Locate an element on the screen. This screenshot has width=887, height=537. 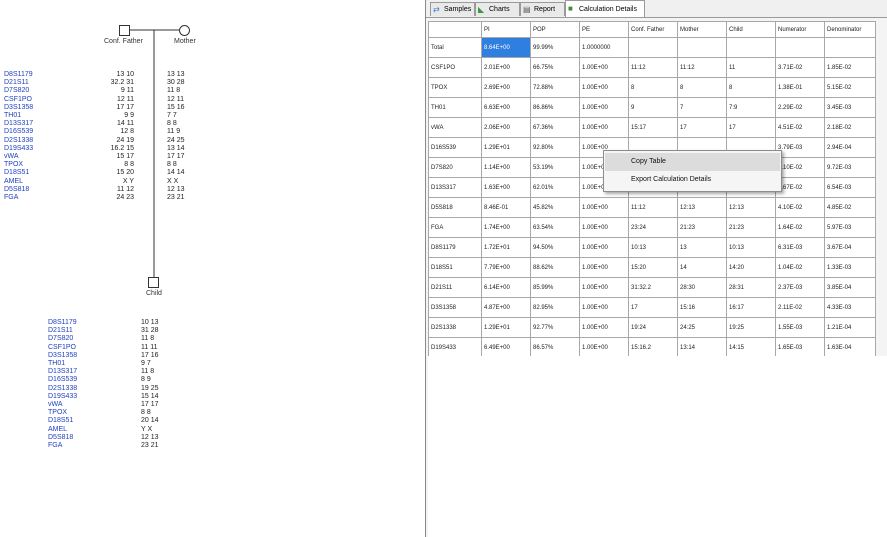
row-locus-cell: D3S1358 is located at coordinates (455, 307).